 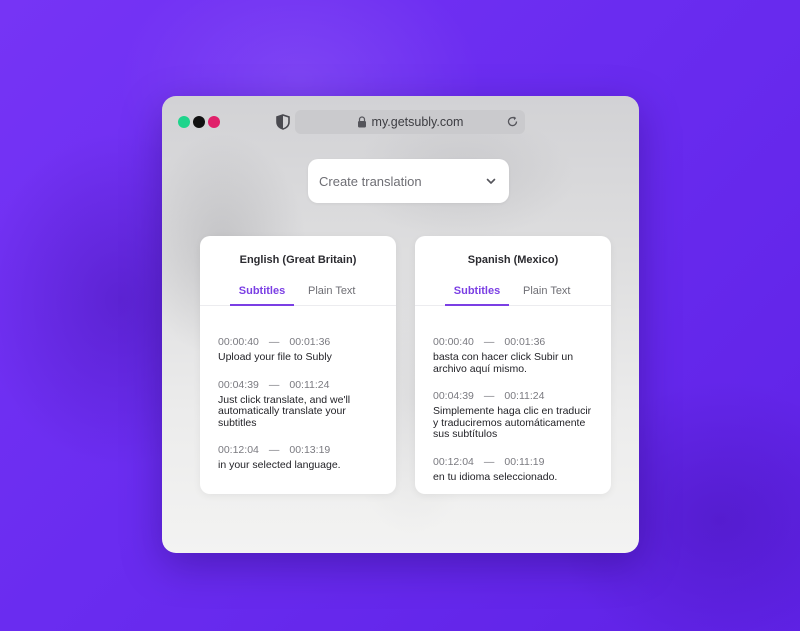 I want to click on window-dot-black, so click(x=199, y=122).